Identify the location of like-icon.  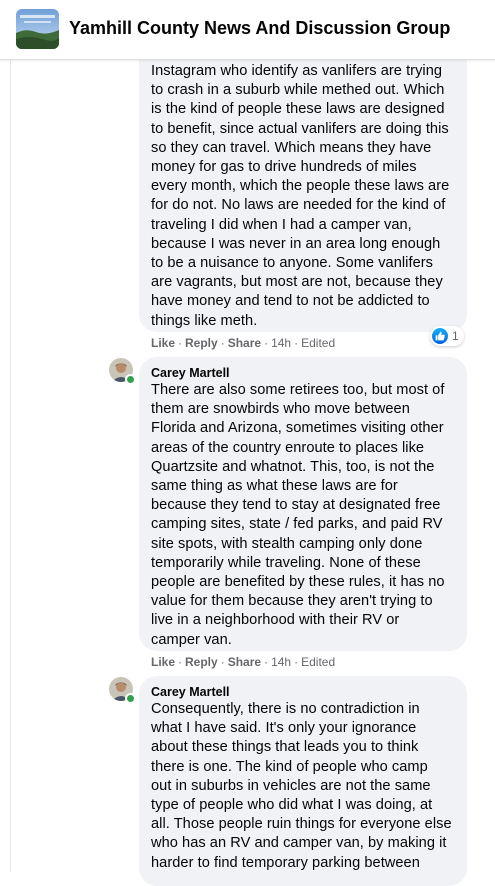
(440, 336).